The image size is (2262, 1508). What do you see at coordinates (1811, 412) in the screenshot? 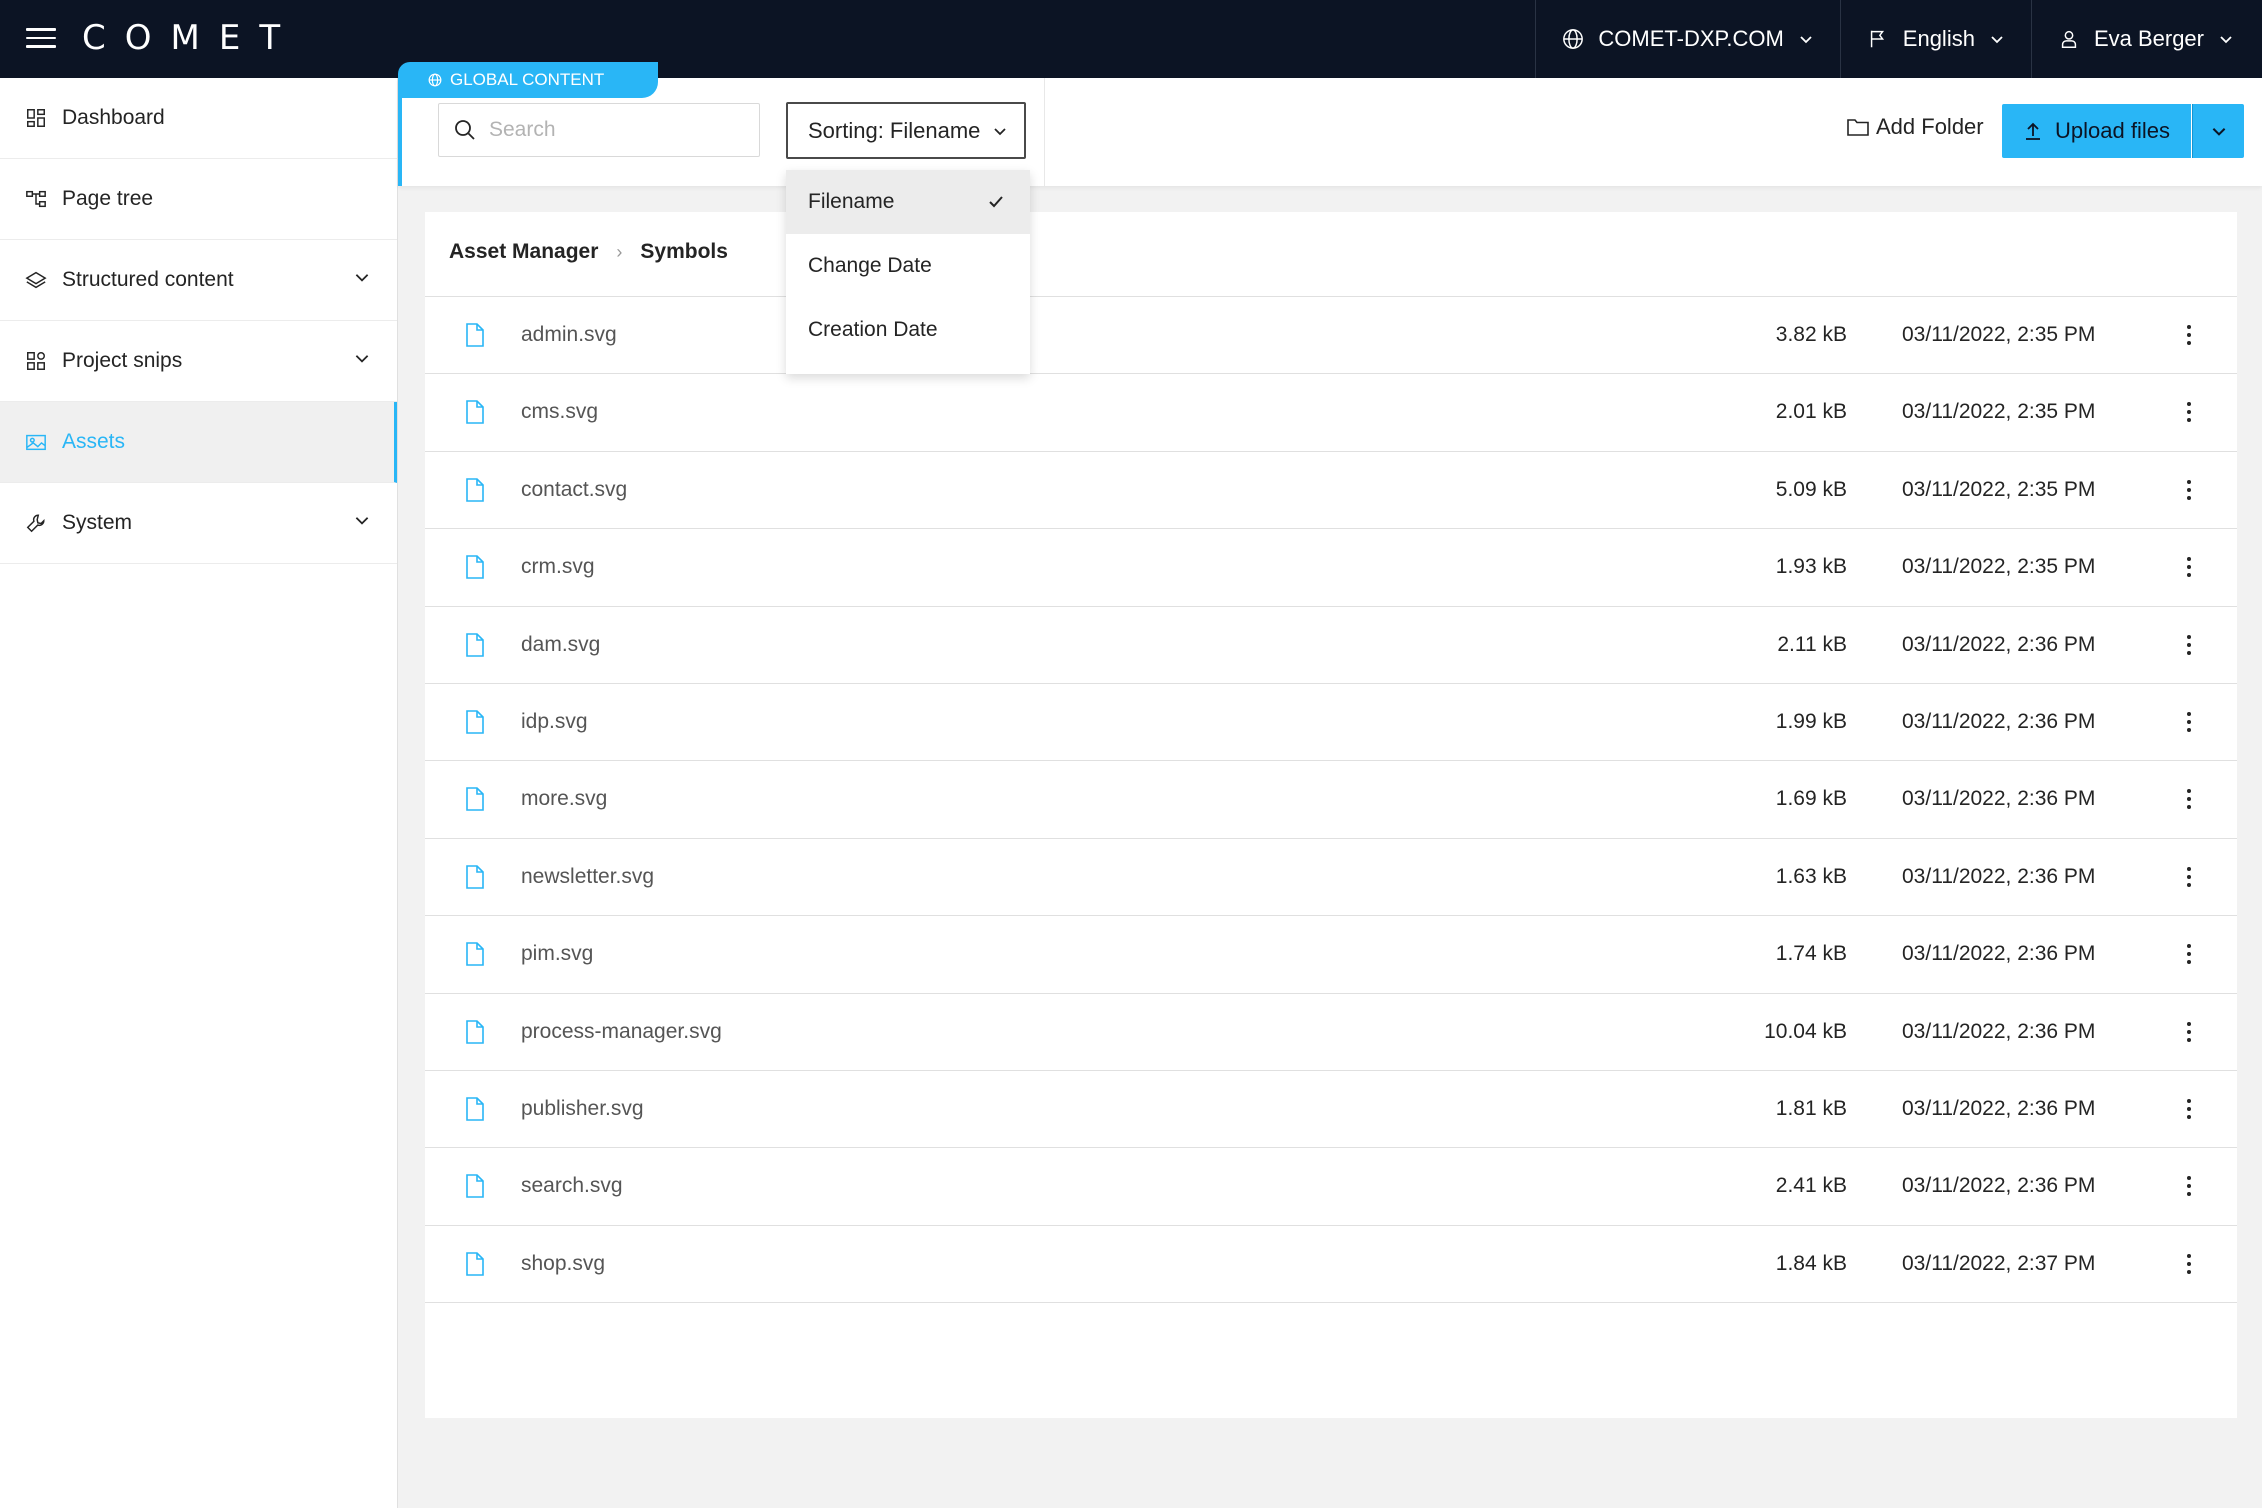
I see `file-size: 2.01 kB` at bounding box center [1811, 412].